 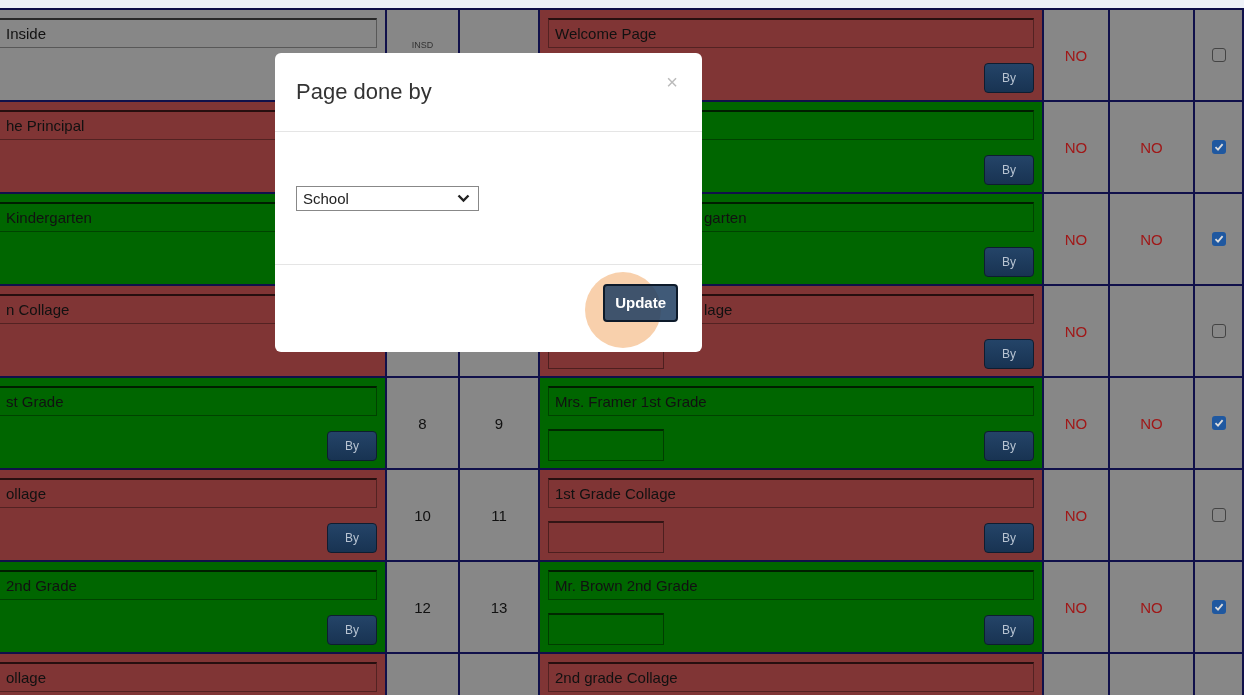 What do you see at coordinates (463, 198) in the screenshot?
I see `chevron-down-icon` at bounding box center [463, 198].